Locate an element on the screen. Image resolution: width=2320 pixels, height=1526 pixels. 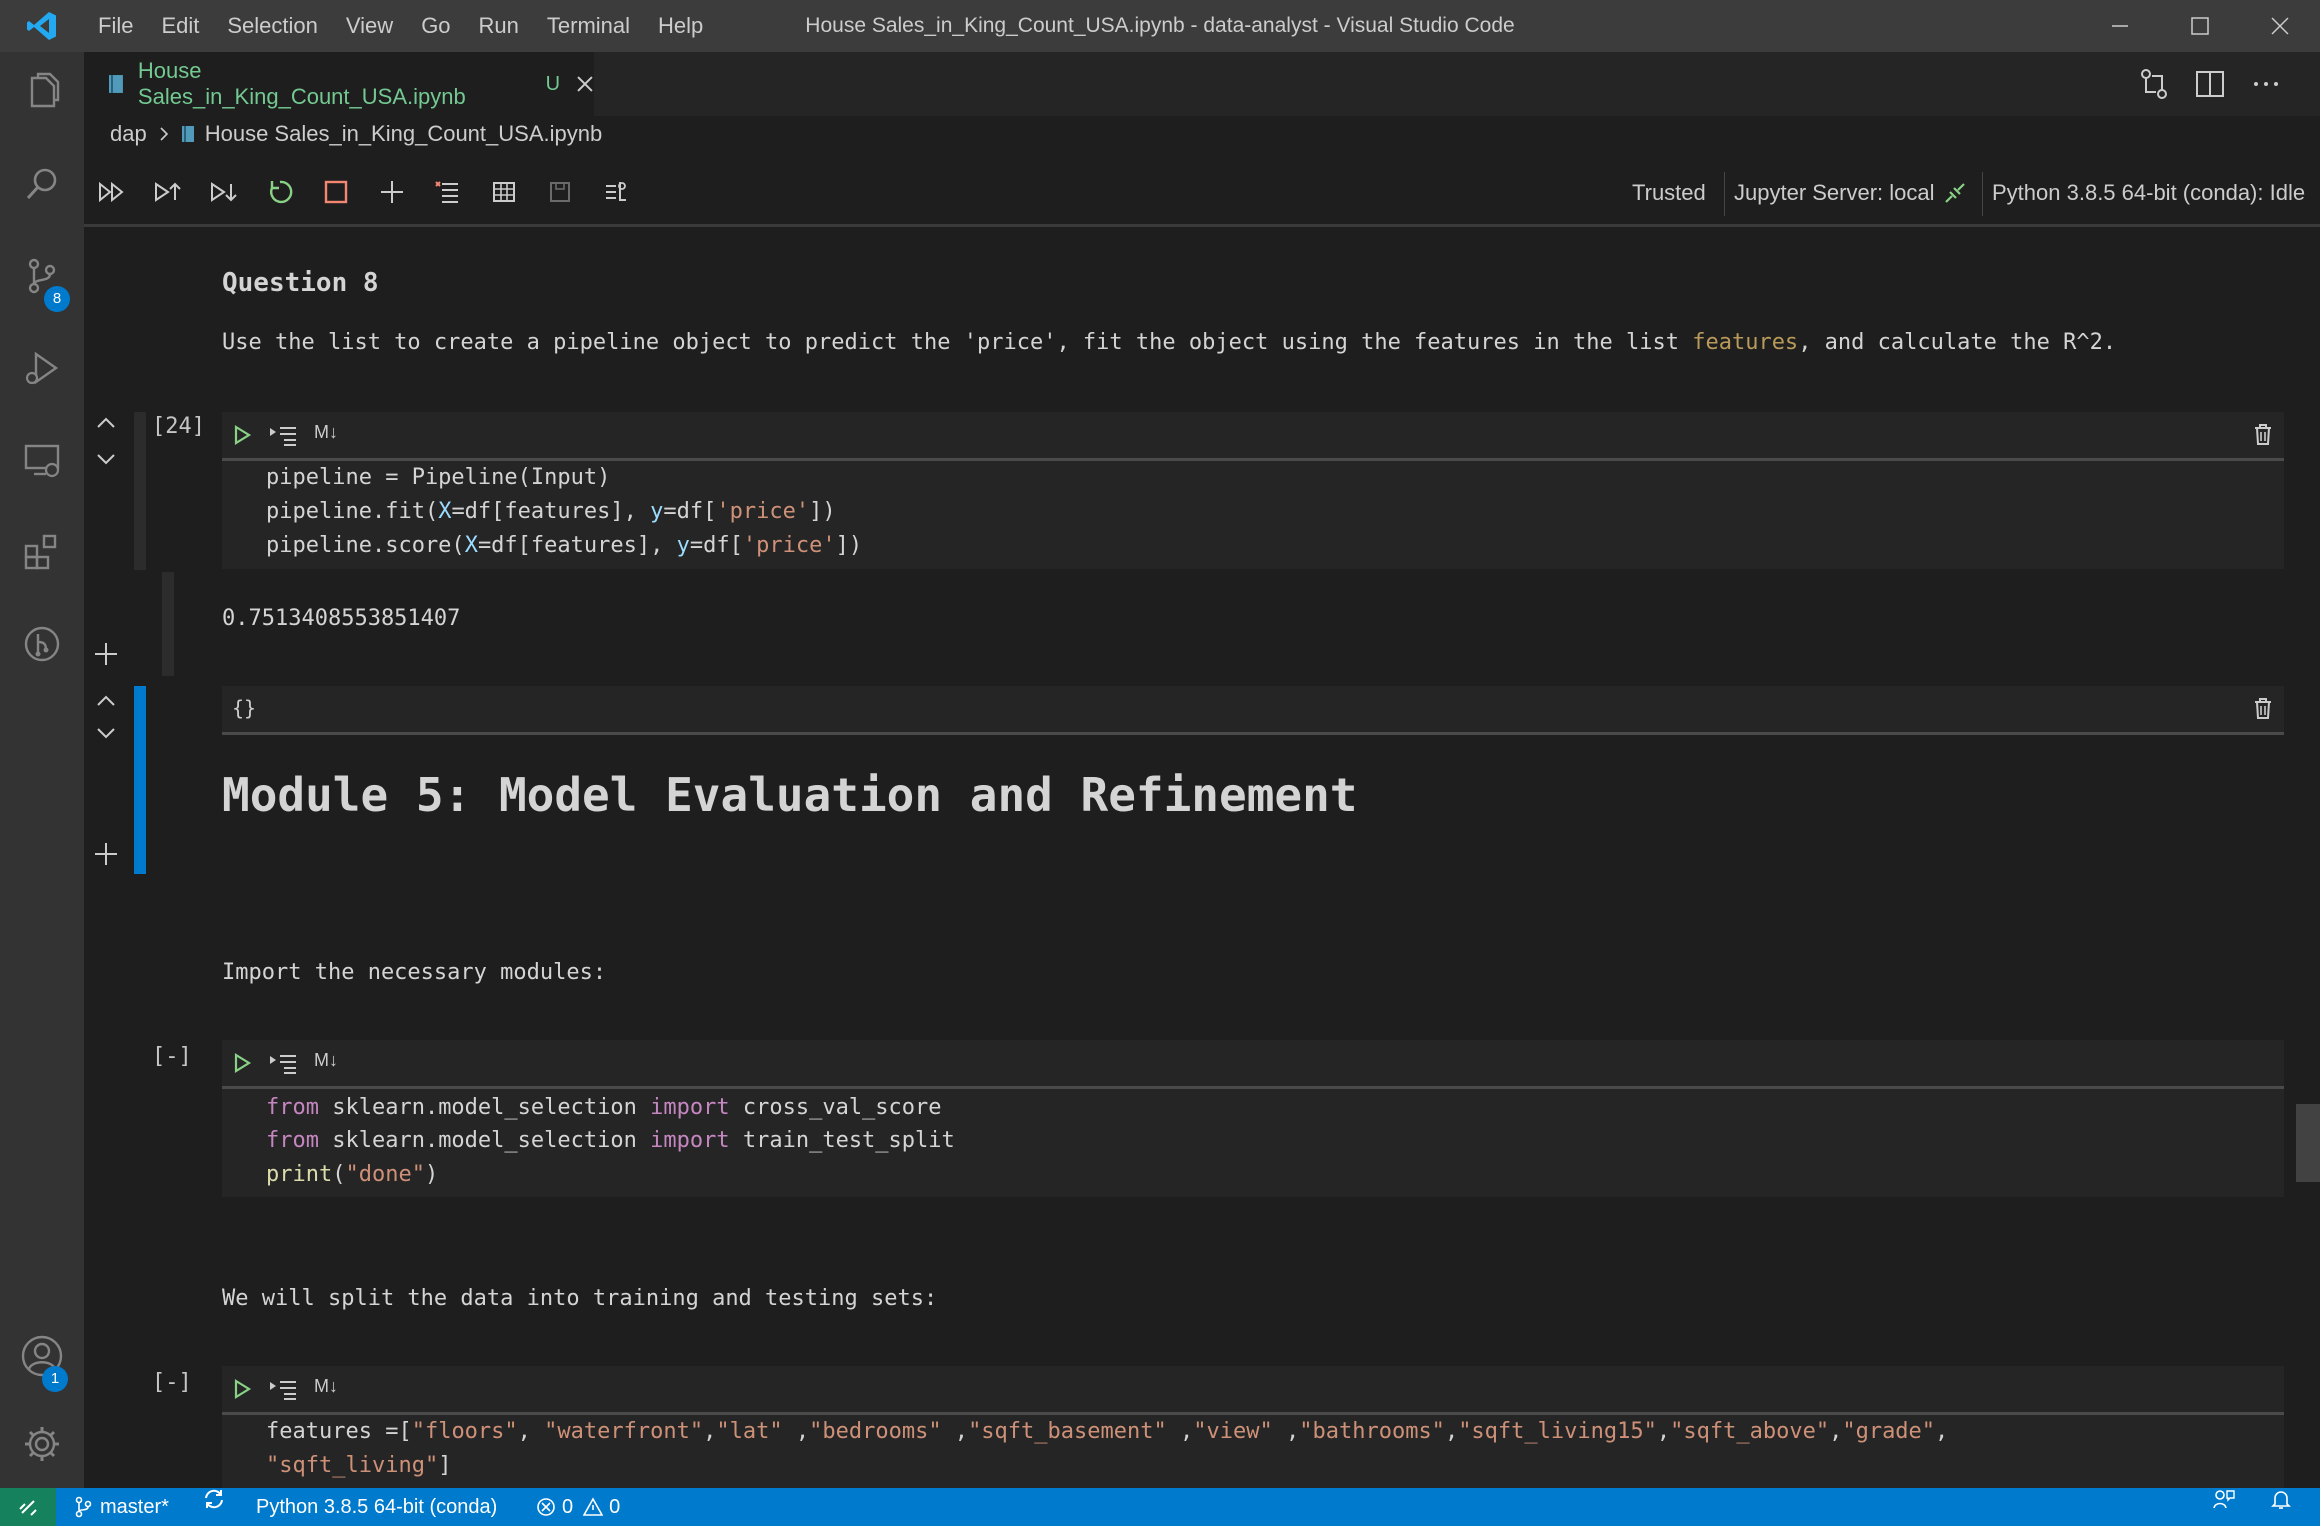
extensions-icon is located at coordinates (42, 552).